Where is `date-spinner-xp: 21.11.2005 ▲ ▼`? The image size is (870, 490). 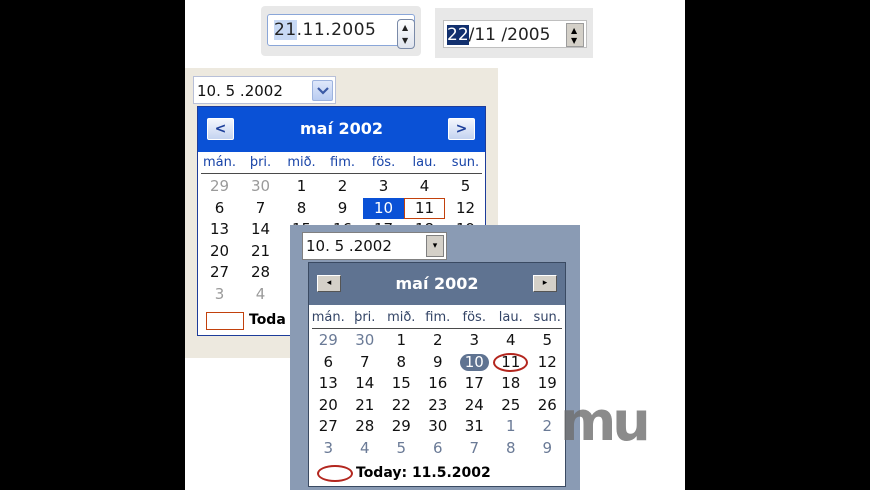
date-spinner-xp: 21.11.2005 ▲ ▼ is located at coordinates (341, 31).